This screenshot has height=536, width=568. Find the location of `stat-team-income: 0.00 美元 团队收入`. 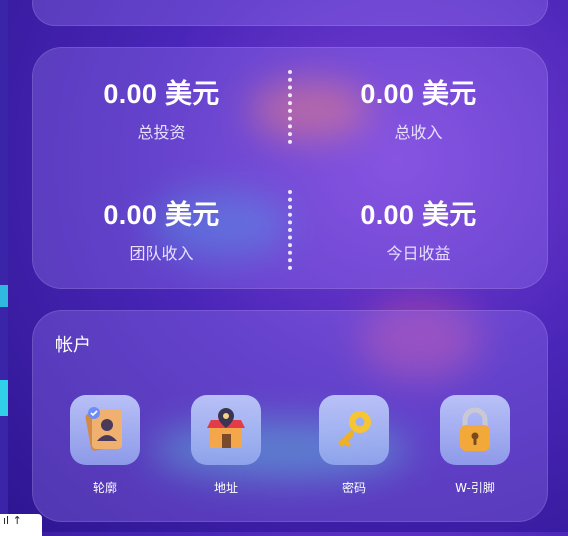

stat-team-income: 0.00 美元 团队收入 is located at coordinates (161, 228).